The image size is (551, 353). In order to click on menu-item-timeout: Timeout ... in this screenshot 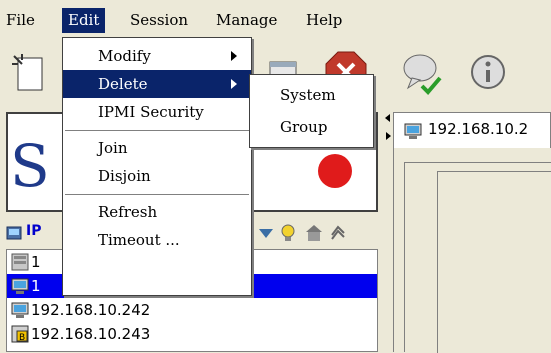, I will do `click(157, 240)`.